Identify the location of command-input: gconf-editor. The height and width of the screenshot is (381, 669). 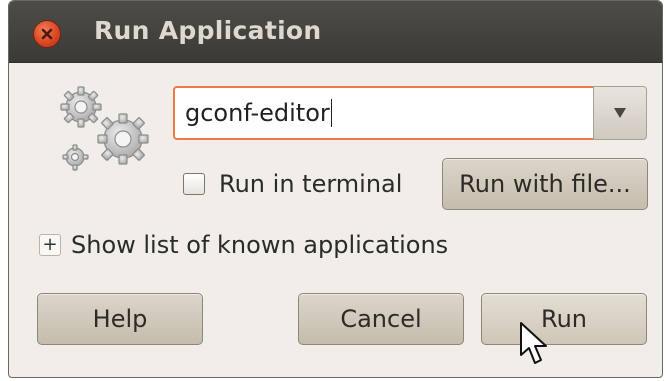
(384, 113).